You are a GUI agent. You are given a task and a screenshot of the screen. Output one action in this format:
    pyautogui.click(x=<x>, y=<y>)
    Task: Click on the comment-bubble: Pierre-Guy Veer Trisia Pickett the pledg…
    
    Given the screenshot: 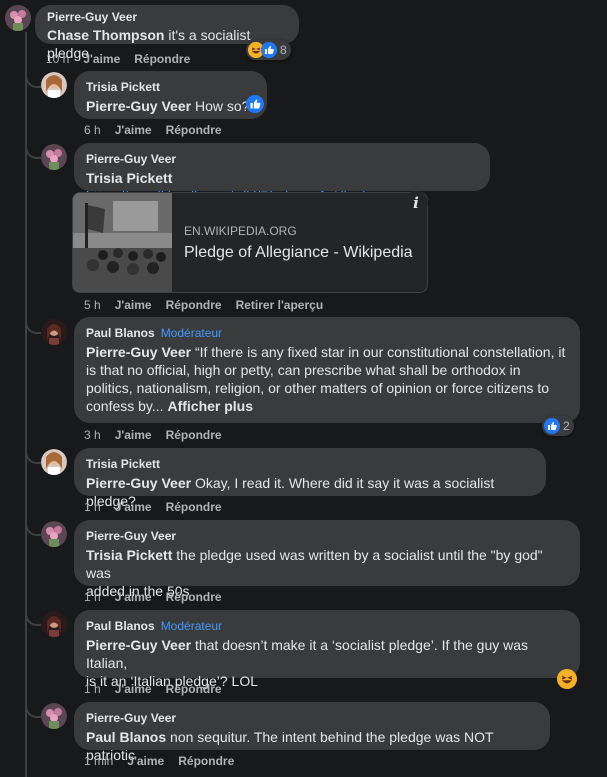 What is the action you would take?
    pyautogui.click(x=327, y=559)
    